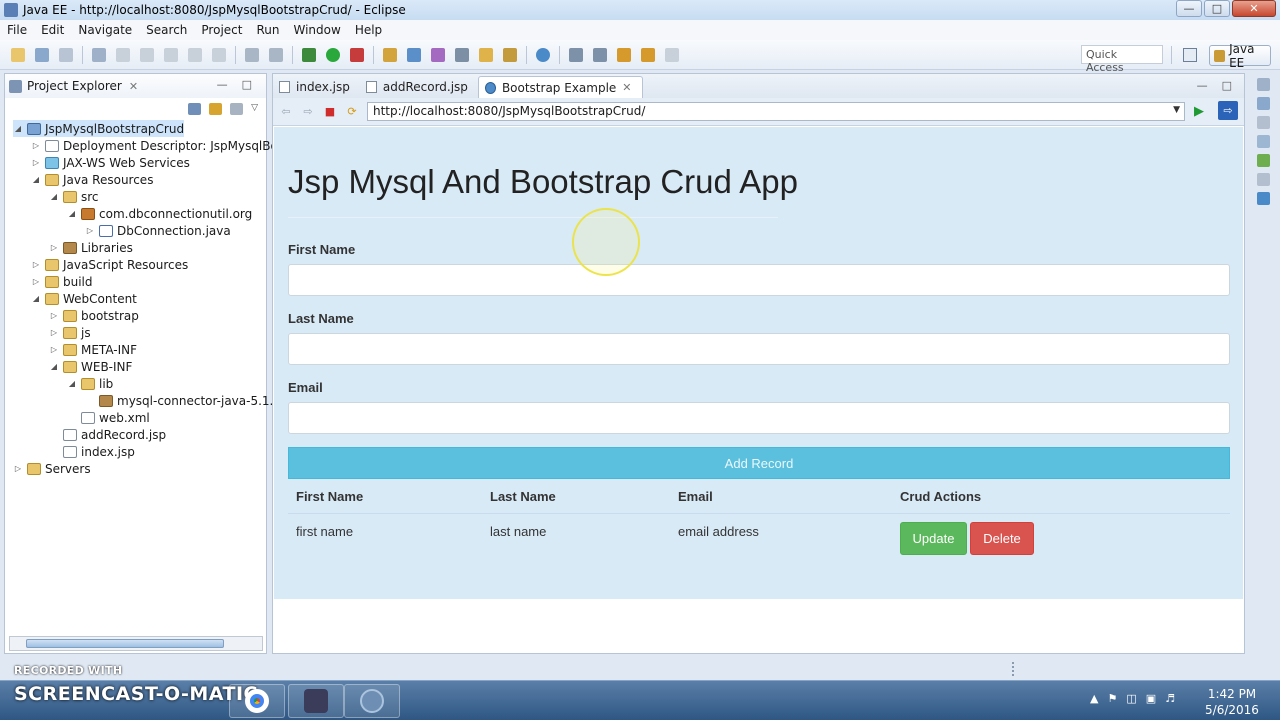 This screenshot has width=1280, height=720. I want to click on tab-index-jsp: index.jsp, so click(316, 87).